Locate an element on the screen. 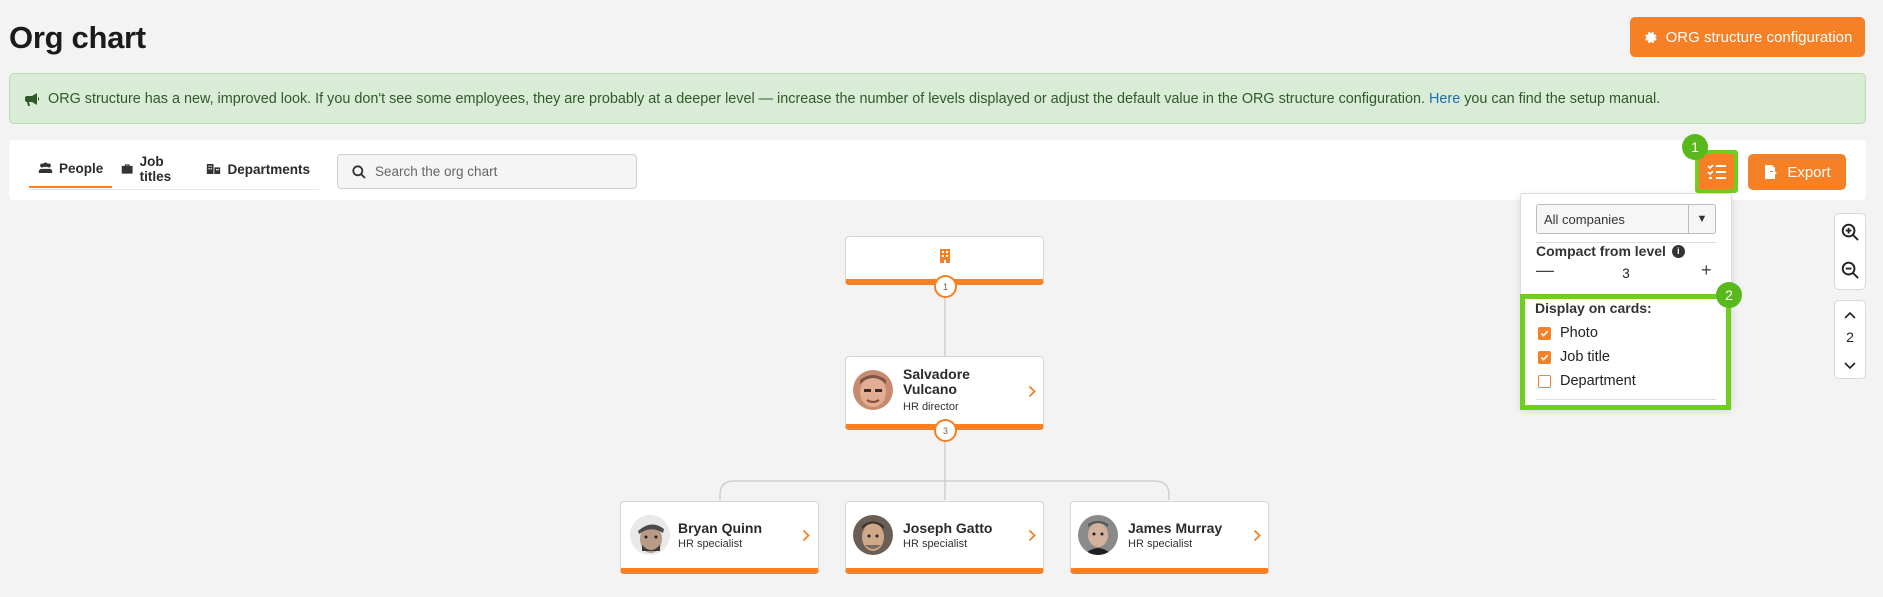 This screenshot has width=1883, height=597. tab-label: Job titles is located at coordinates (155, 169).